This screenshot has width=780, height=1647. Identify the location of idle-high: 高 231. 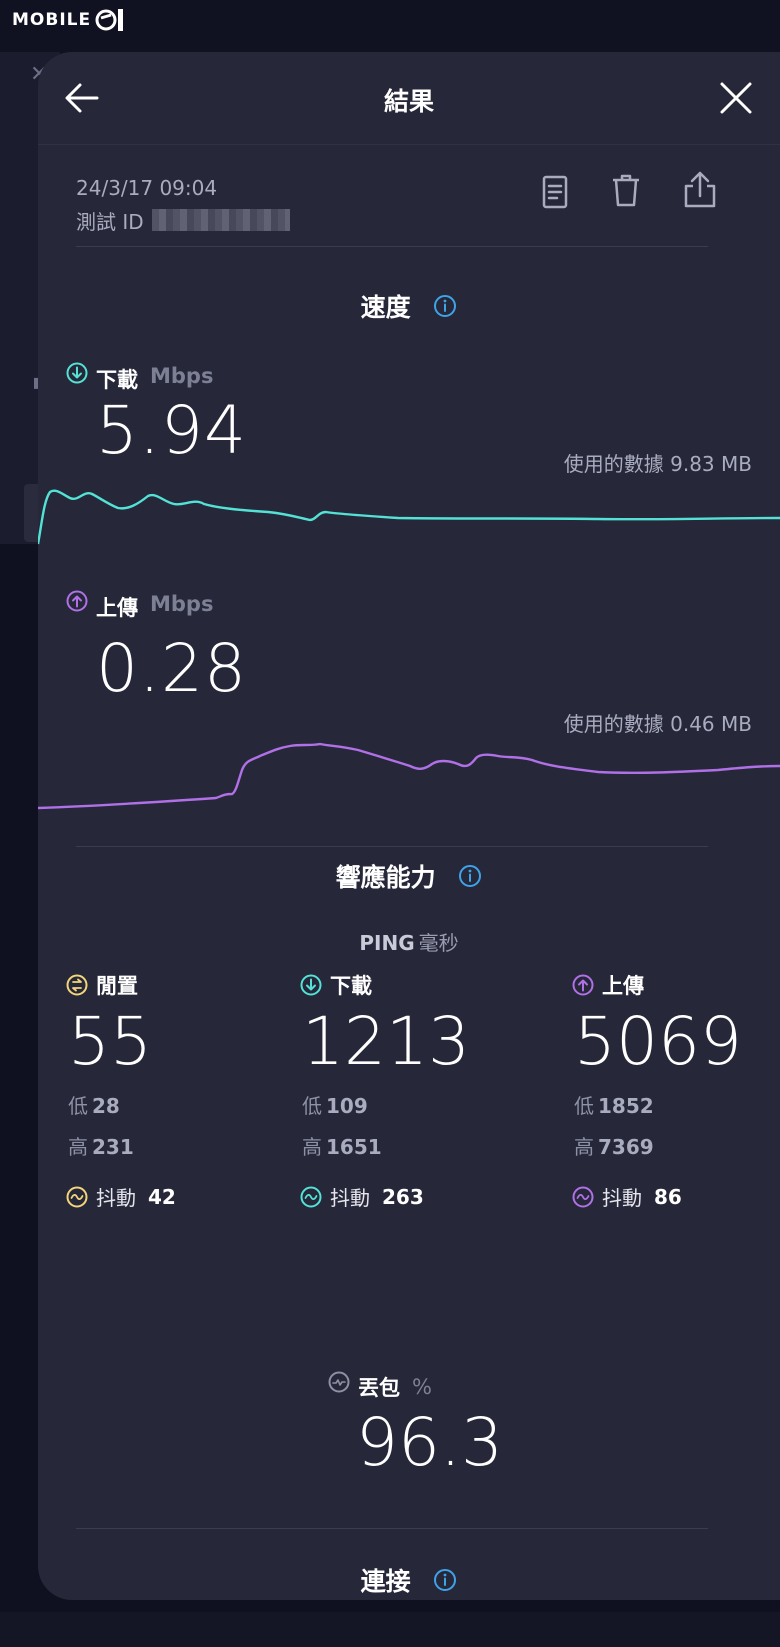
(187, 1145).